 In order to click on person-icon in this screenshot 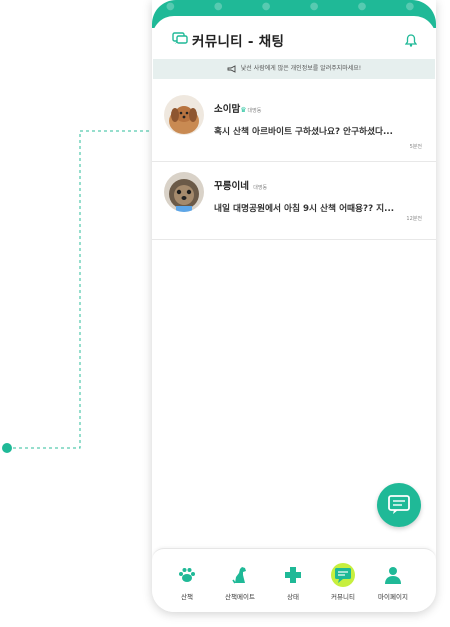, I will do `click(393, 575)`.